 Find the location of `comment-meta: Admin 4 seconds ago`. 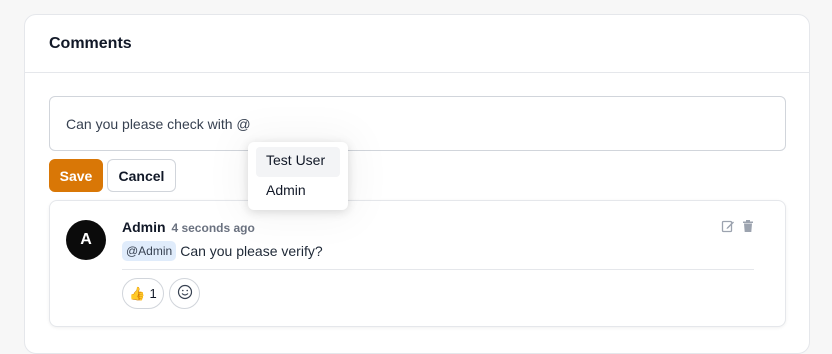

comment-meta: Admin 4 seconds ago is located at coordinates (188, 227).